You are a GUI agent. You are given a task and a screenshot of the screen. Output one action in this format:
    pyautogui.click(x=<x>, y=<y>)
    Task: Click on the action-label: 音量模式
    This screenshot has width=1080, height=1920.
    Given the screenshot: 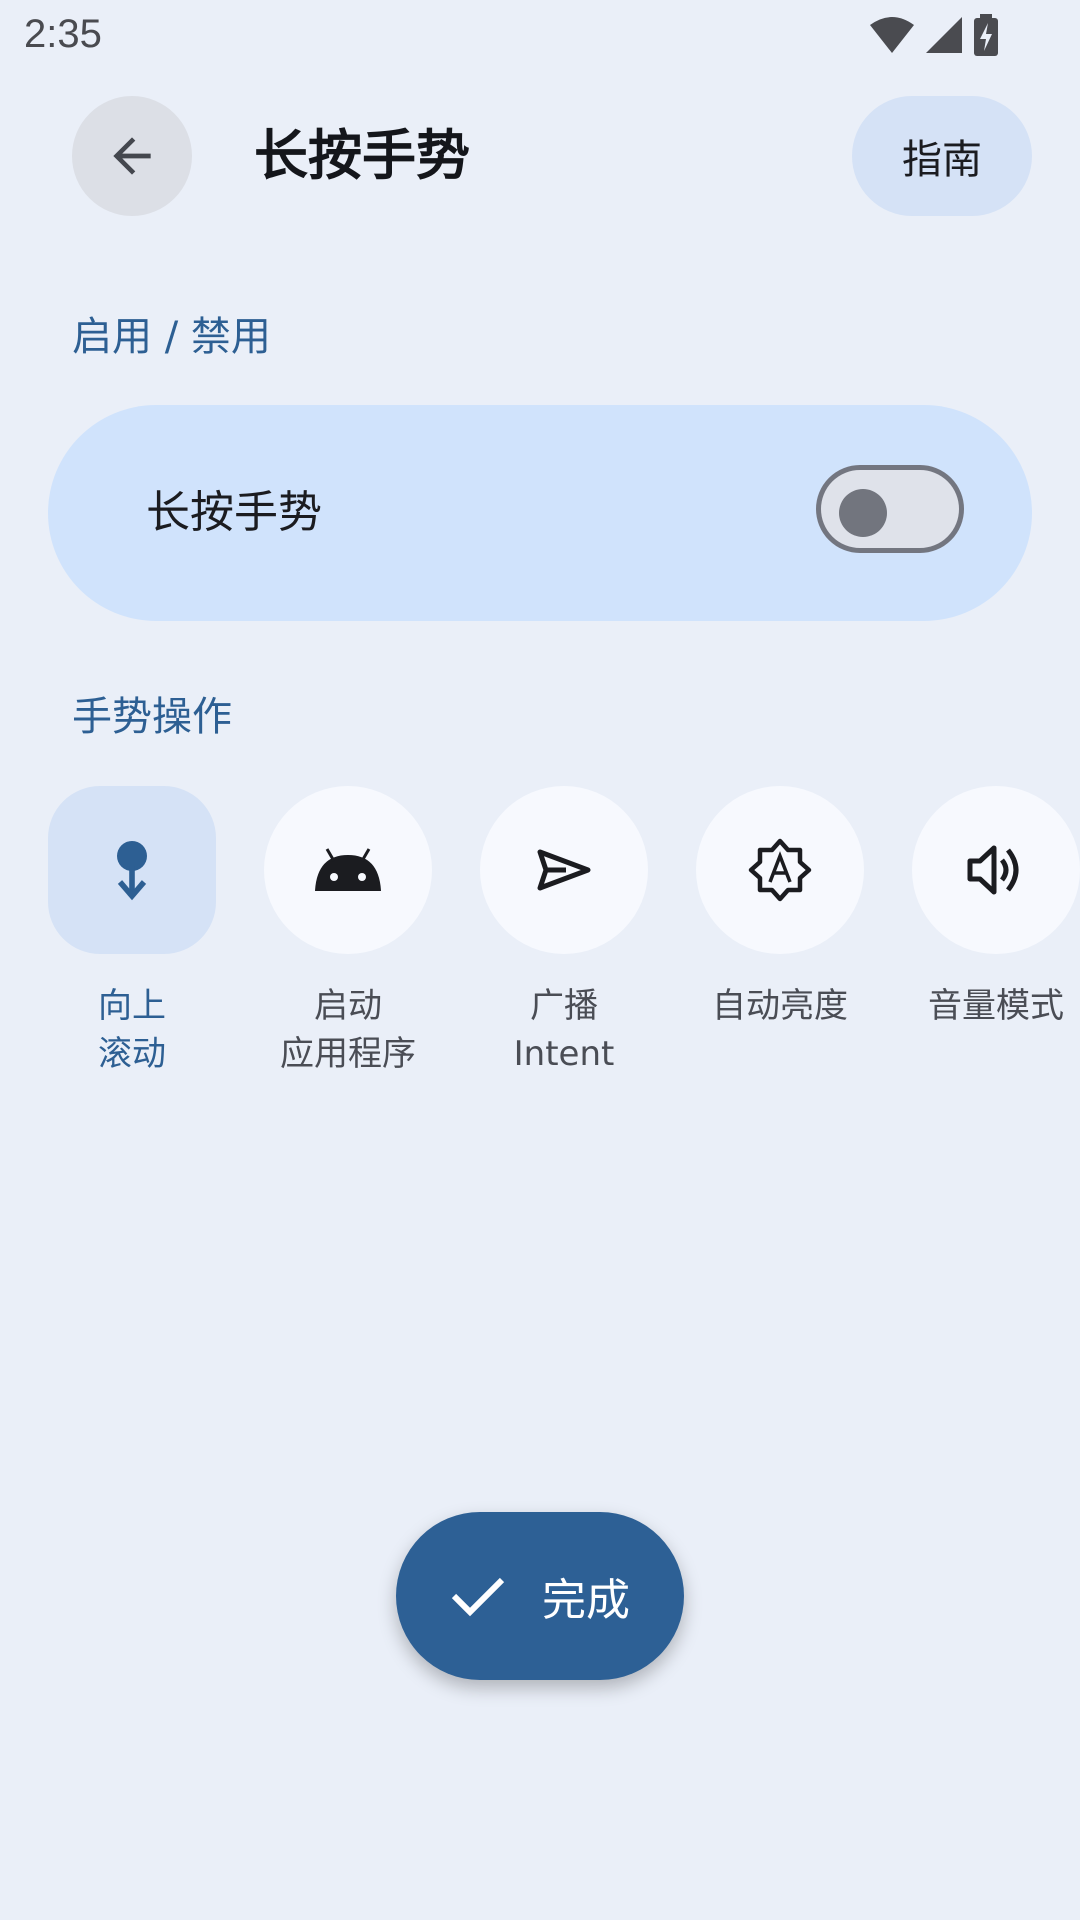 What is the action you would take?
    pyautogui.click(x=996, y=1006)
    